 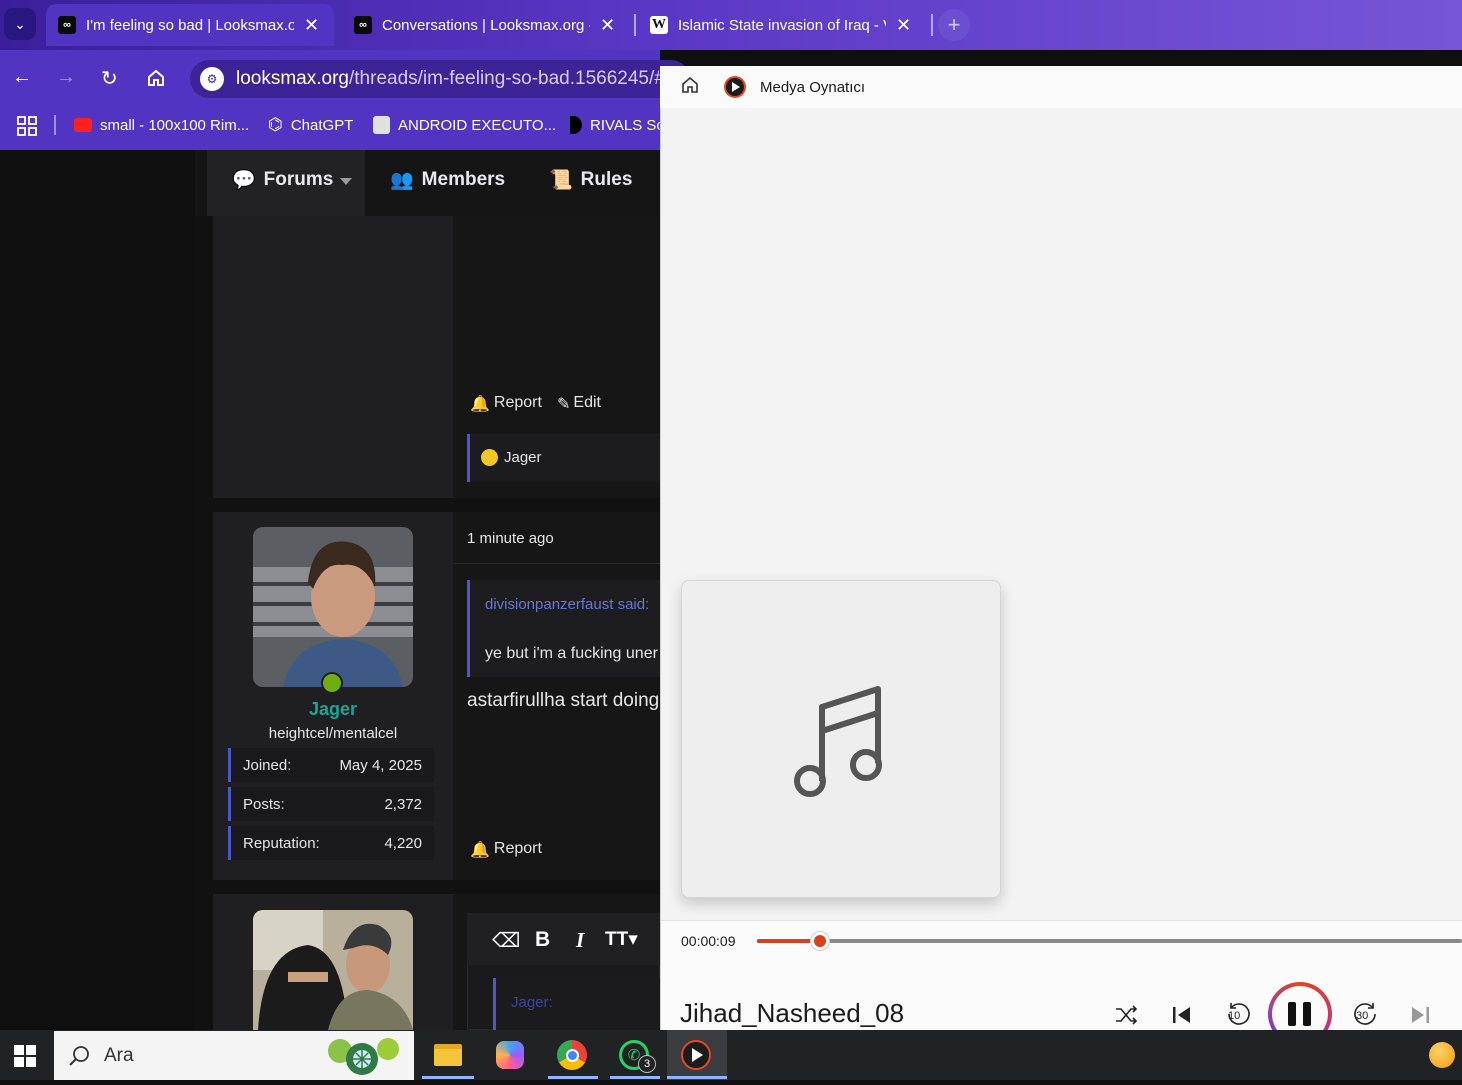 What do you see at coordinates (489, 457) in the screenshot?
I see `sad-face-icon` at bounding box center [489, 457].